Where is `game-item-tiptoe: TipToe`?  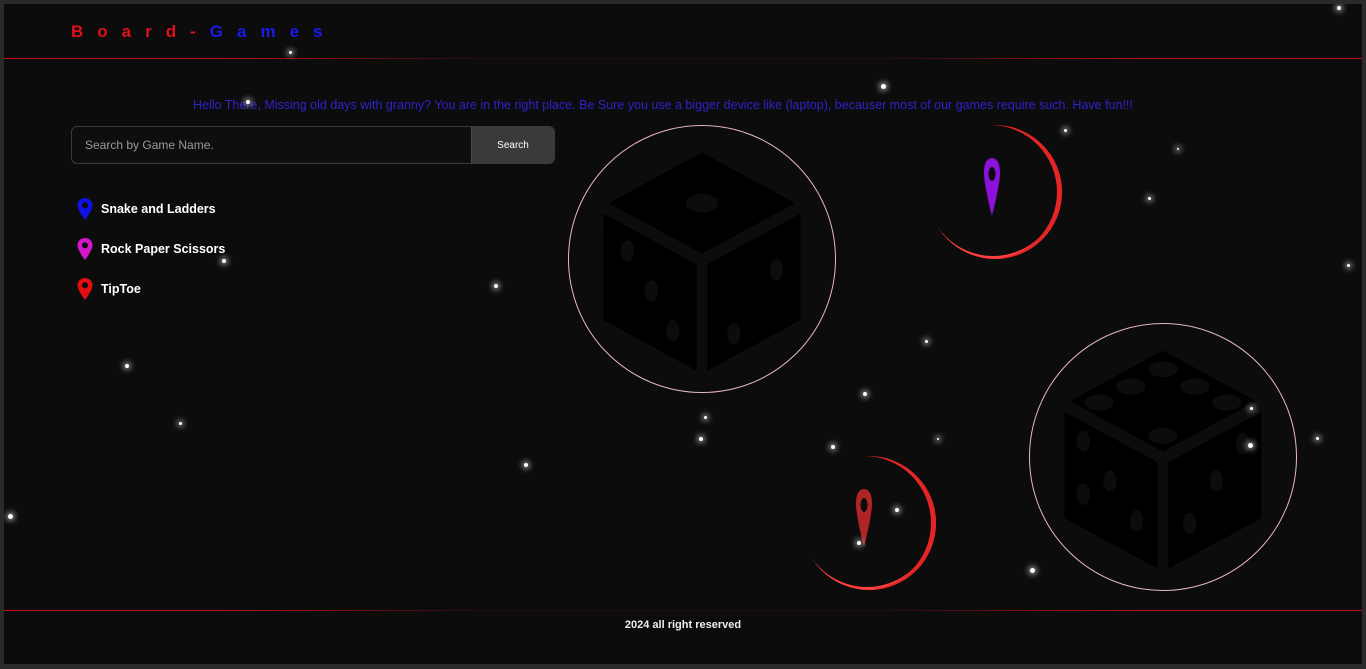 game-item-tiptoe: TipToe is located at coordinates (150, 289).